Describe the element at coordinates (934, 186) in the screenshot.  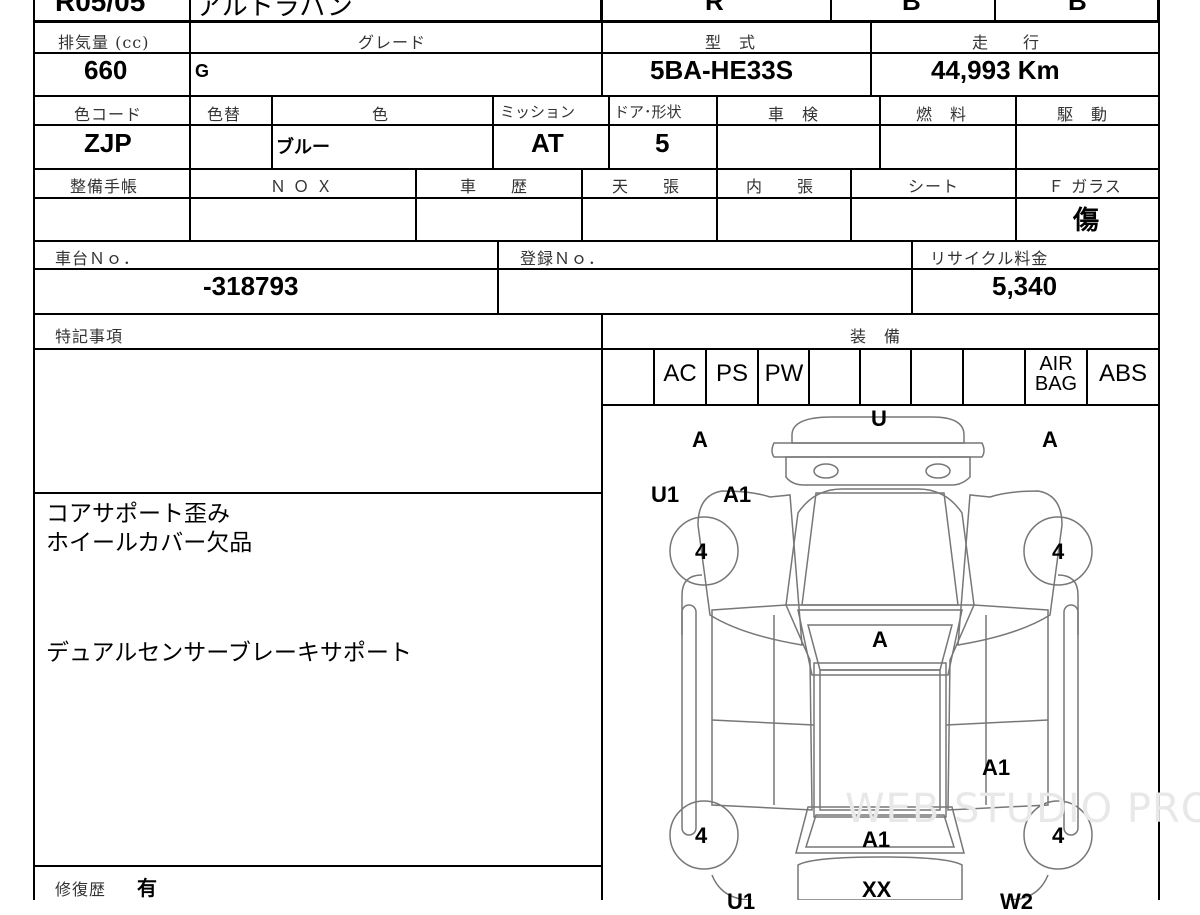
I see `label-seat: シート` at that location.